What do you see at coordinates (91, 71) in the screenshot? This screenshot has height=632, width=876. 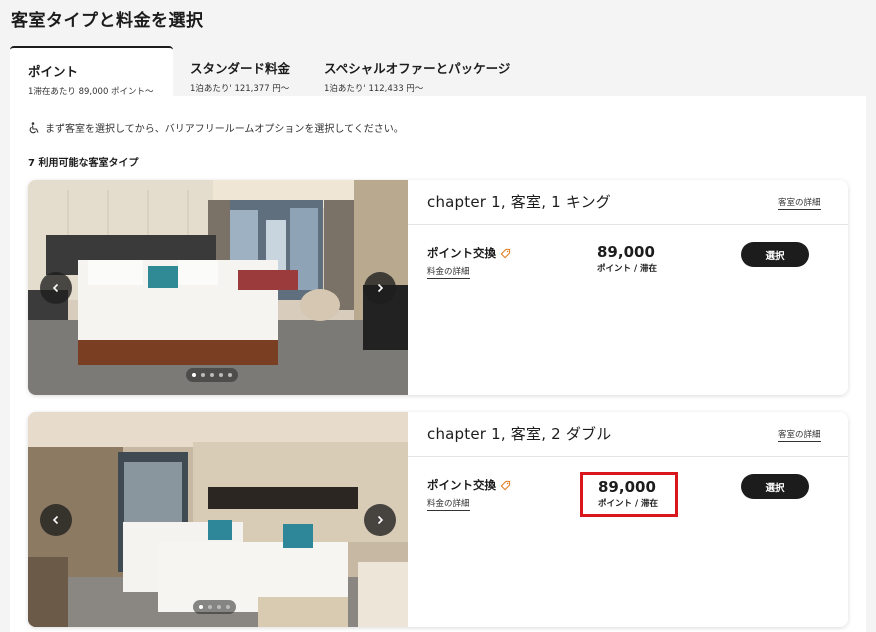 I see `tab-points: ポイント 1滞在あたり 89,000 ポイント～` at bounding box center [91, 71].